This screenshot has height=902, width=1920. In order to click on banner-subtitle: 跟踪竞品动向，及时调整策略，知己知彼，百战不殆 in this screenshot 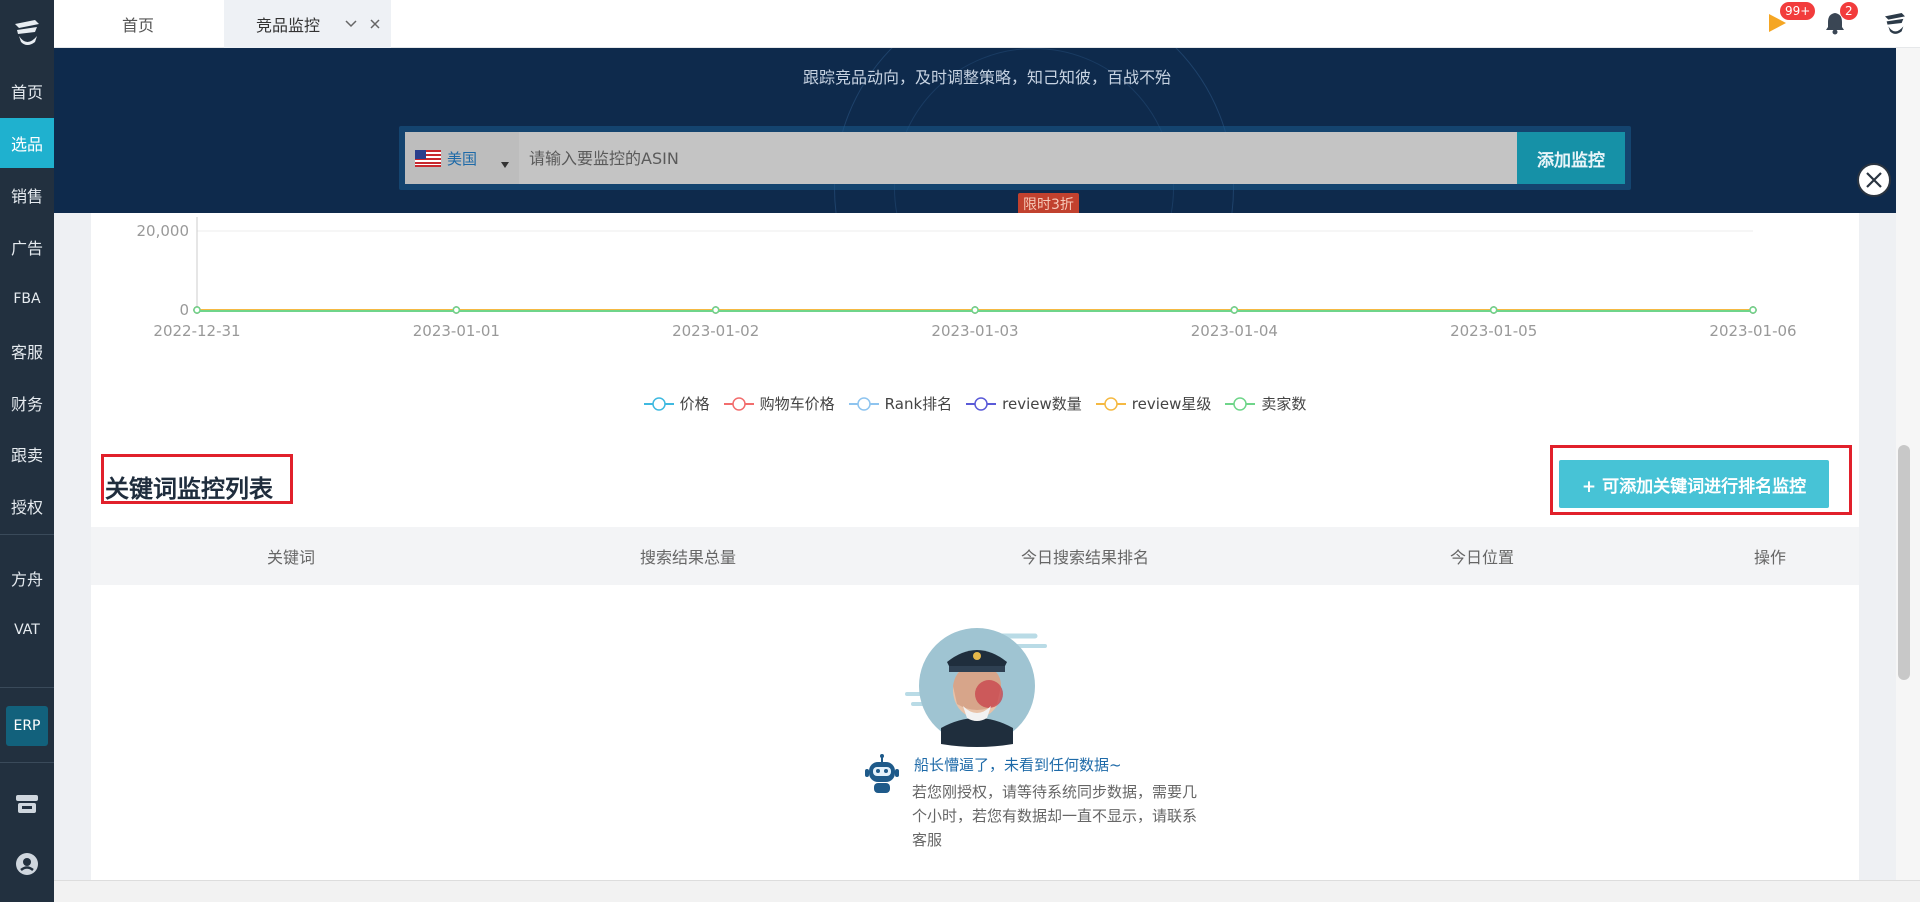, I will do `click(986, 77)`.